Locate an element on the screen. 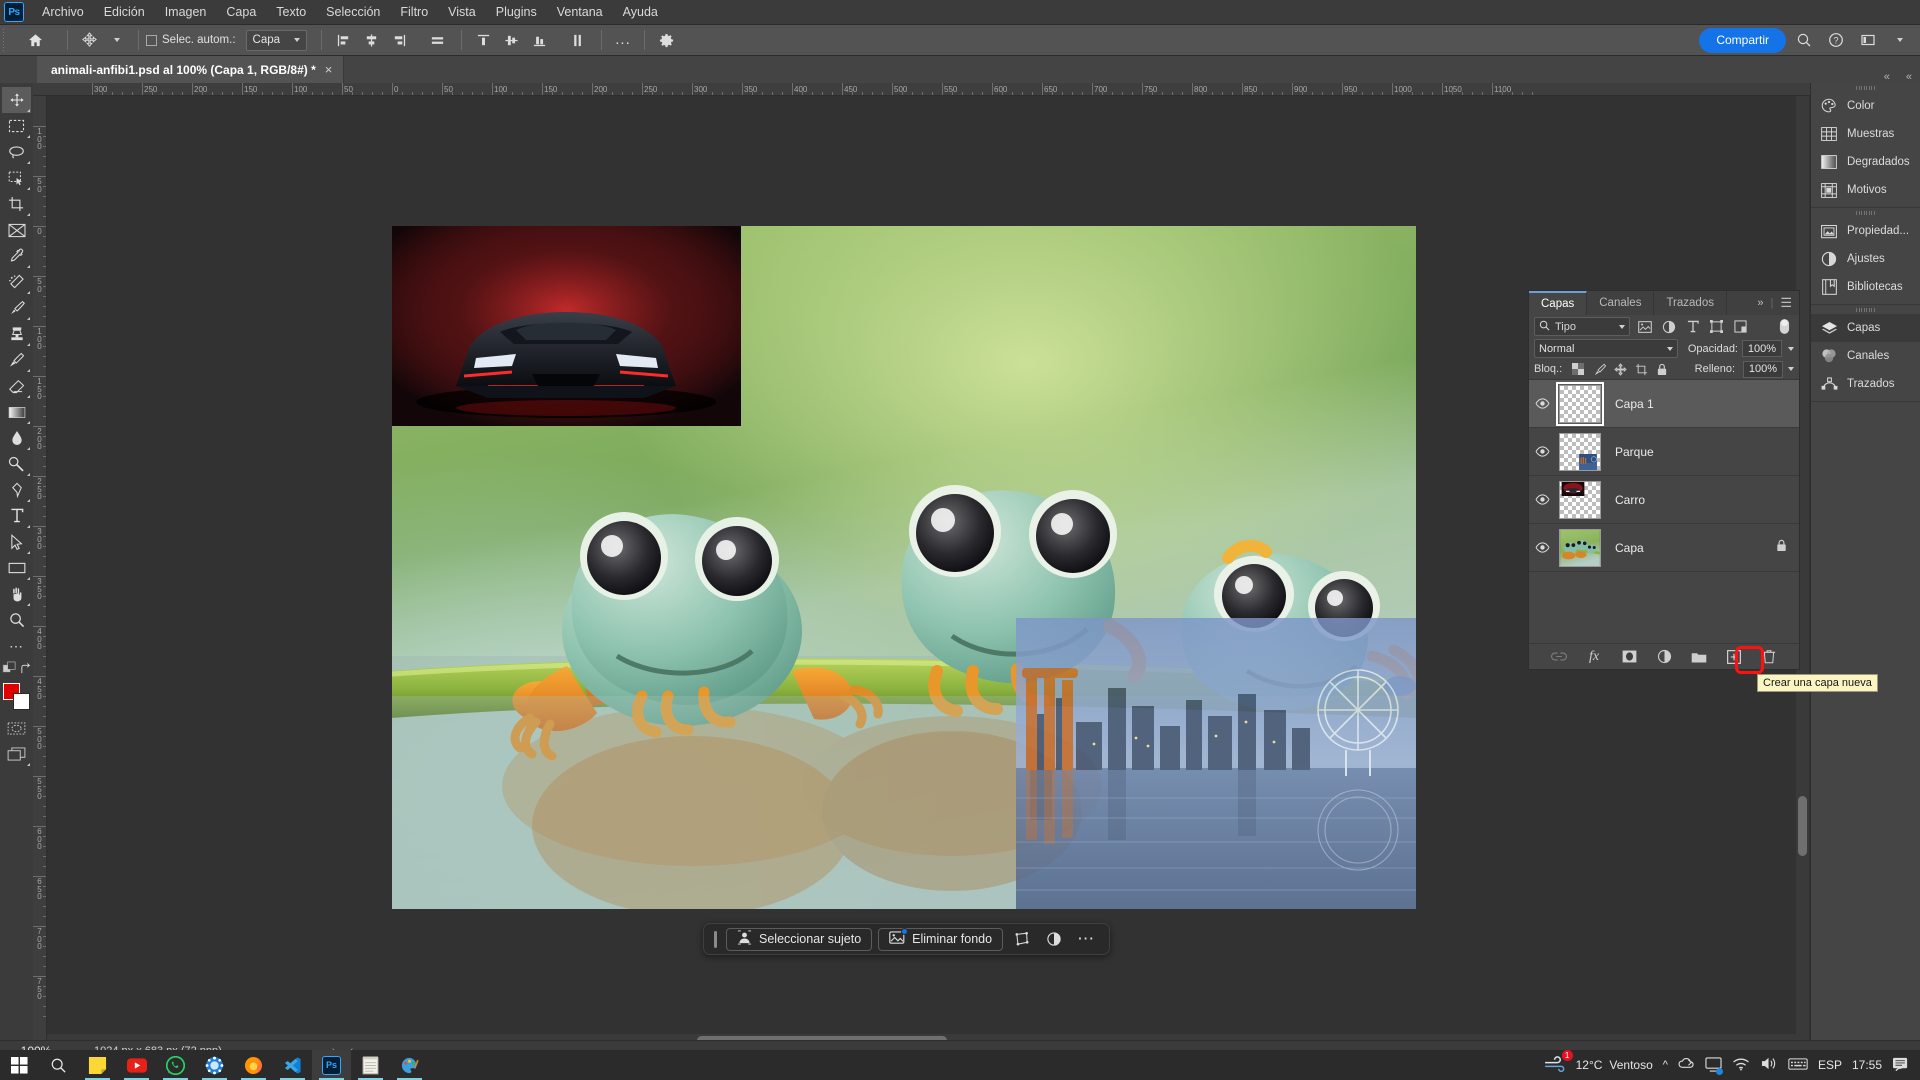 The height and width of the screenshot is (1080, 1920). lock-position-button is located at coordinates (1620, 369).